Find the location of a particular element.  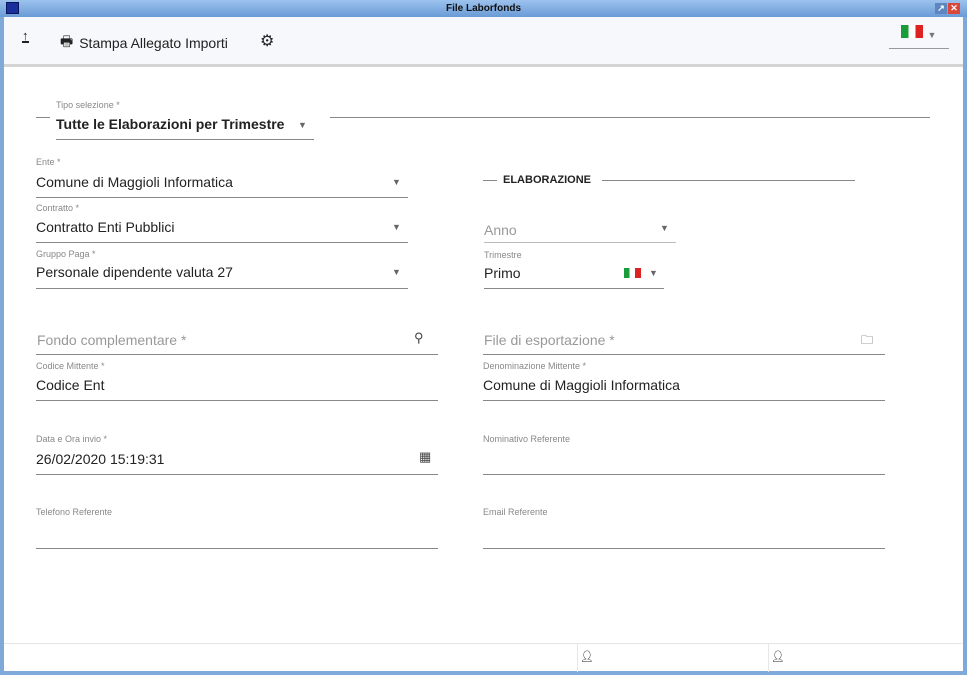

field-placeholder: Fondo complementare * is located at coordinates (112, 340).